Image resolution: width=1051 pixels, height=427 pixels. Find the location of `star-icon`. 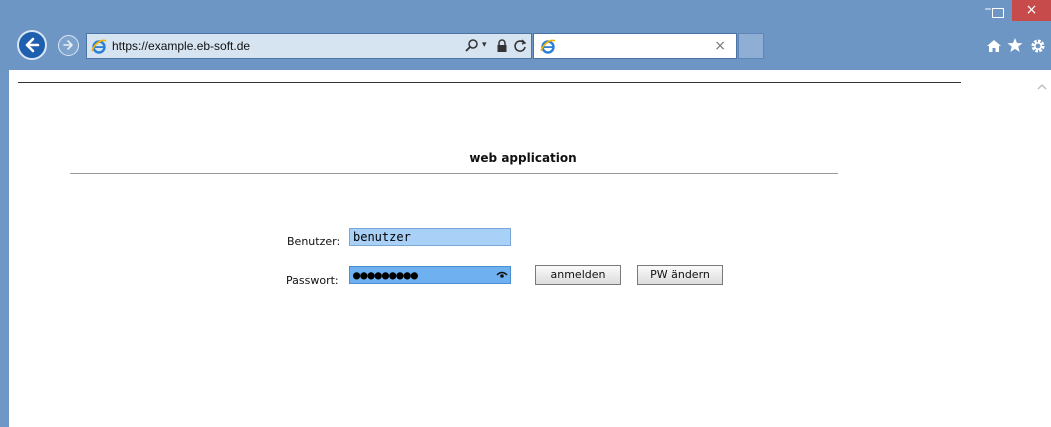

star-icon is located at coordinates (1015, 45).